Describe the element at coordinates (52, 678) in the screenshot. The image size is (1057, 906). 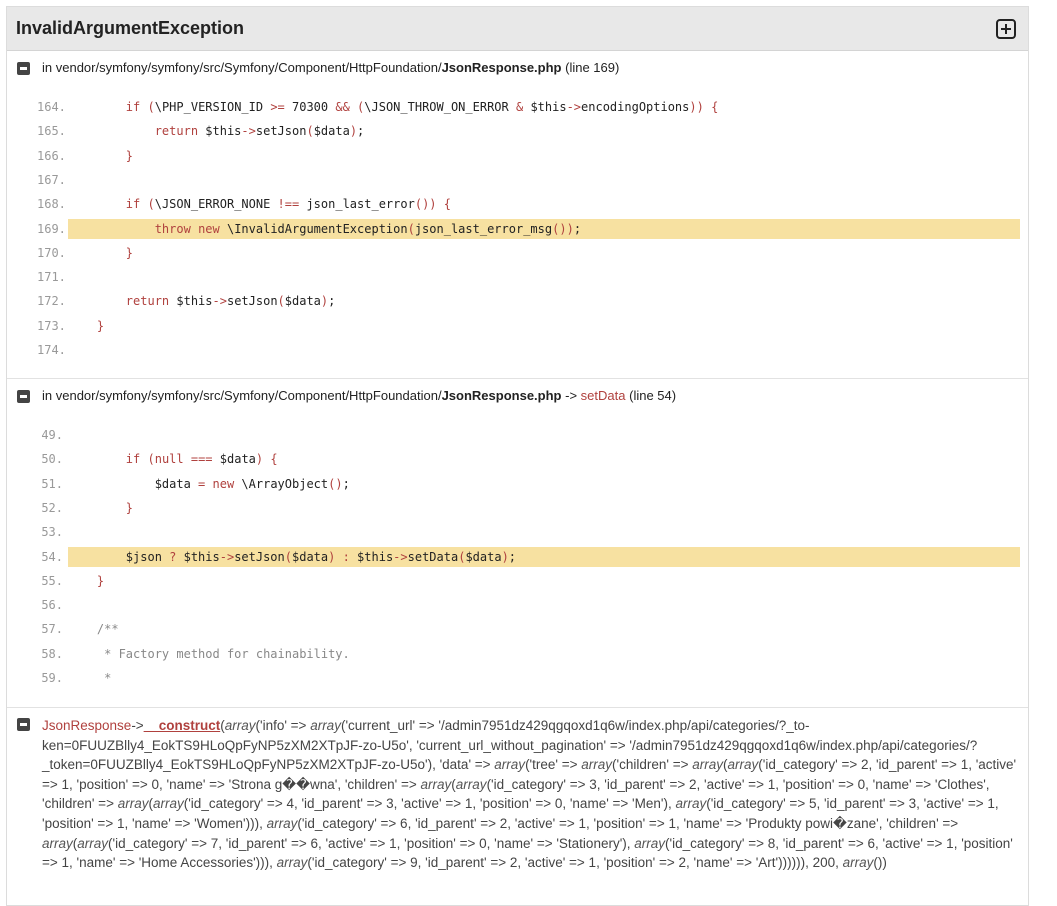
I see `line-number: 59.` at that location.